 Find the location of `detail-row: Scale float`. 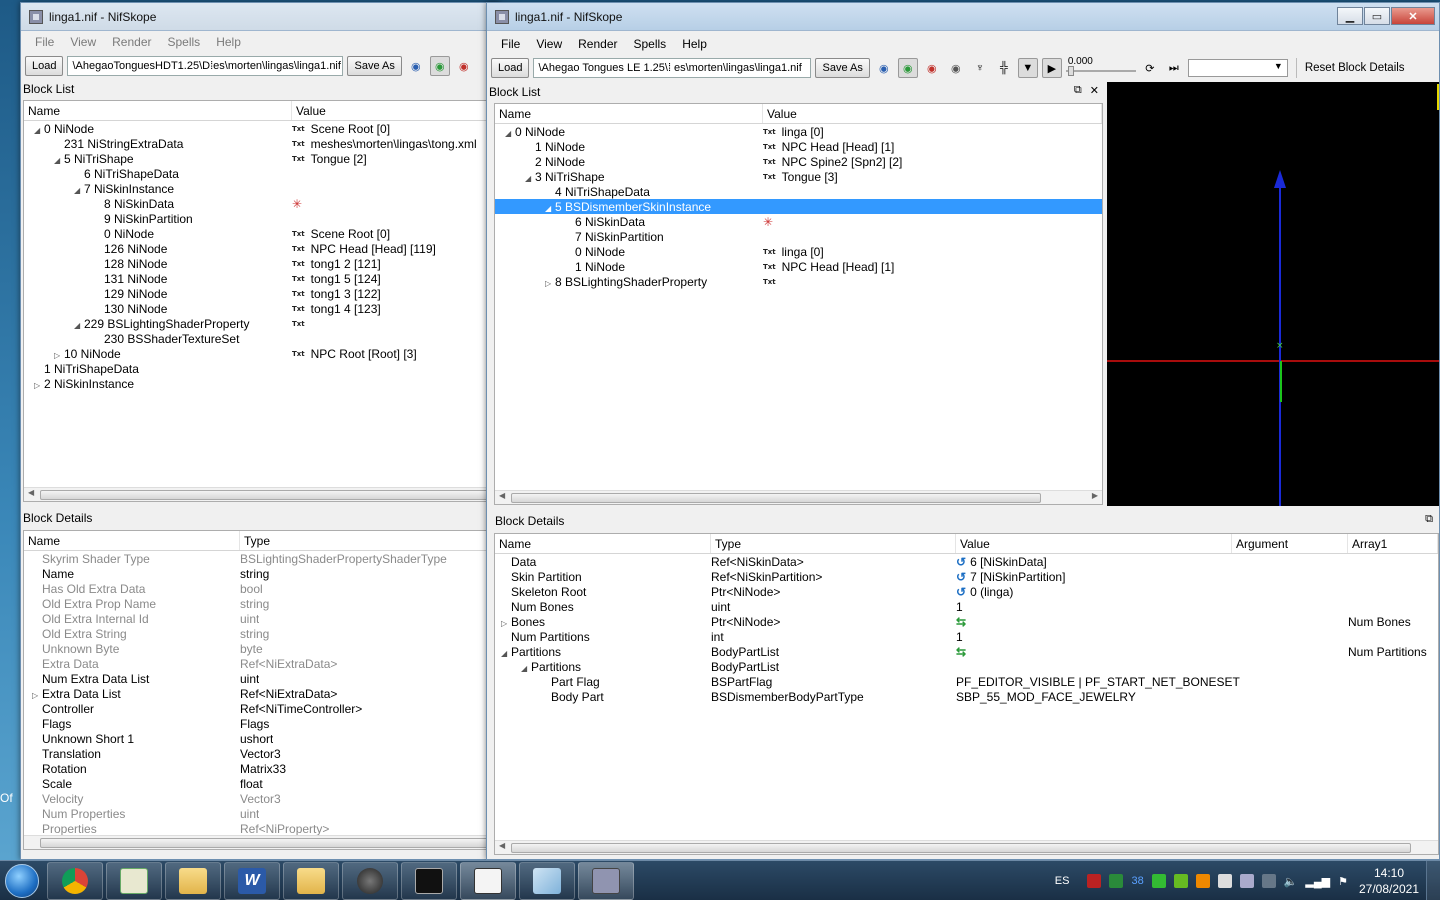

detail-row: Scale float is located at coordinates (261, 783).